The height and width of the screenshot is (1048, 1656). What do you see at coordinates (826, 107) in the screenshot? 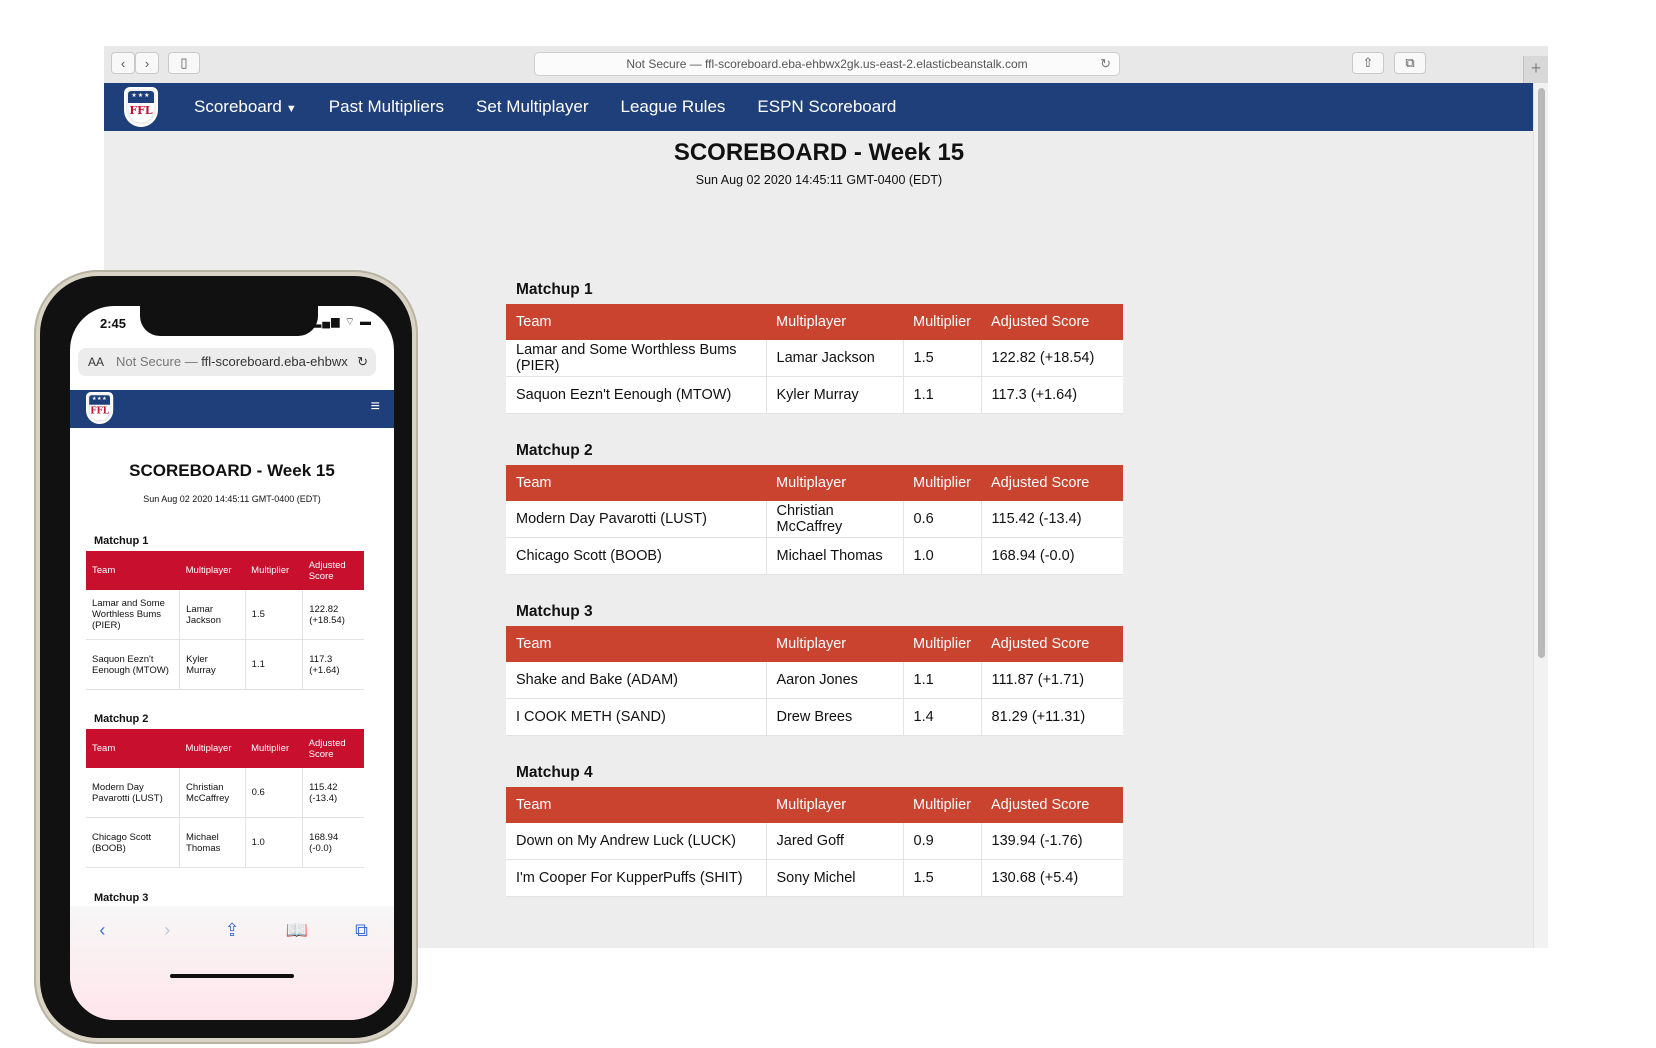
I see `nav-espn-scoreboard: ESPN Scoreboard` at bounding box center [826, 107].